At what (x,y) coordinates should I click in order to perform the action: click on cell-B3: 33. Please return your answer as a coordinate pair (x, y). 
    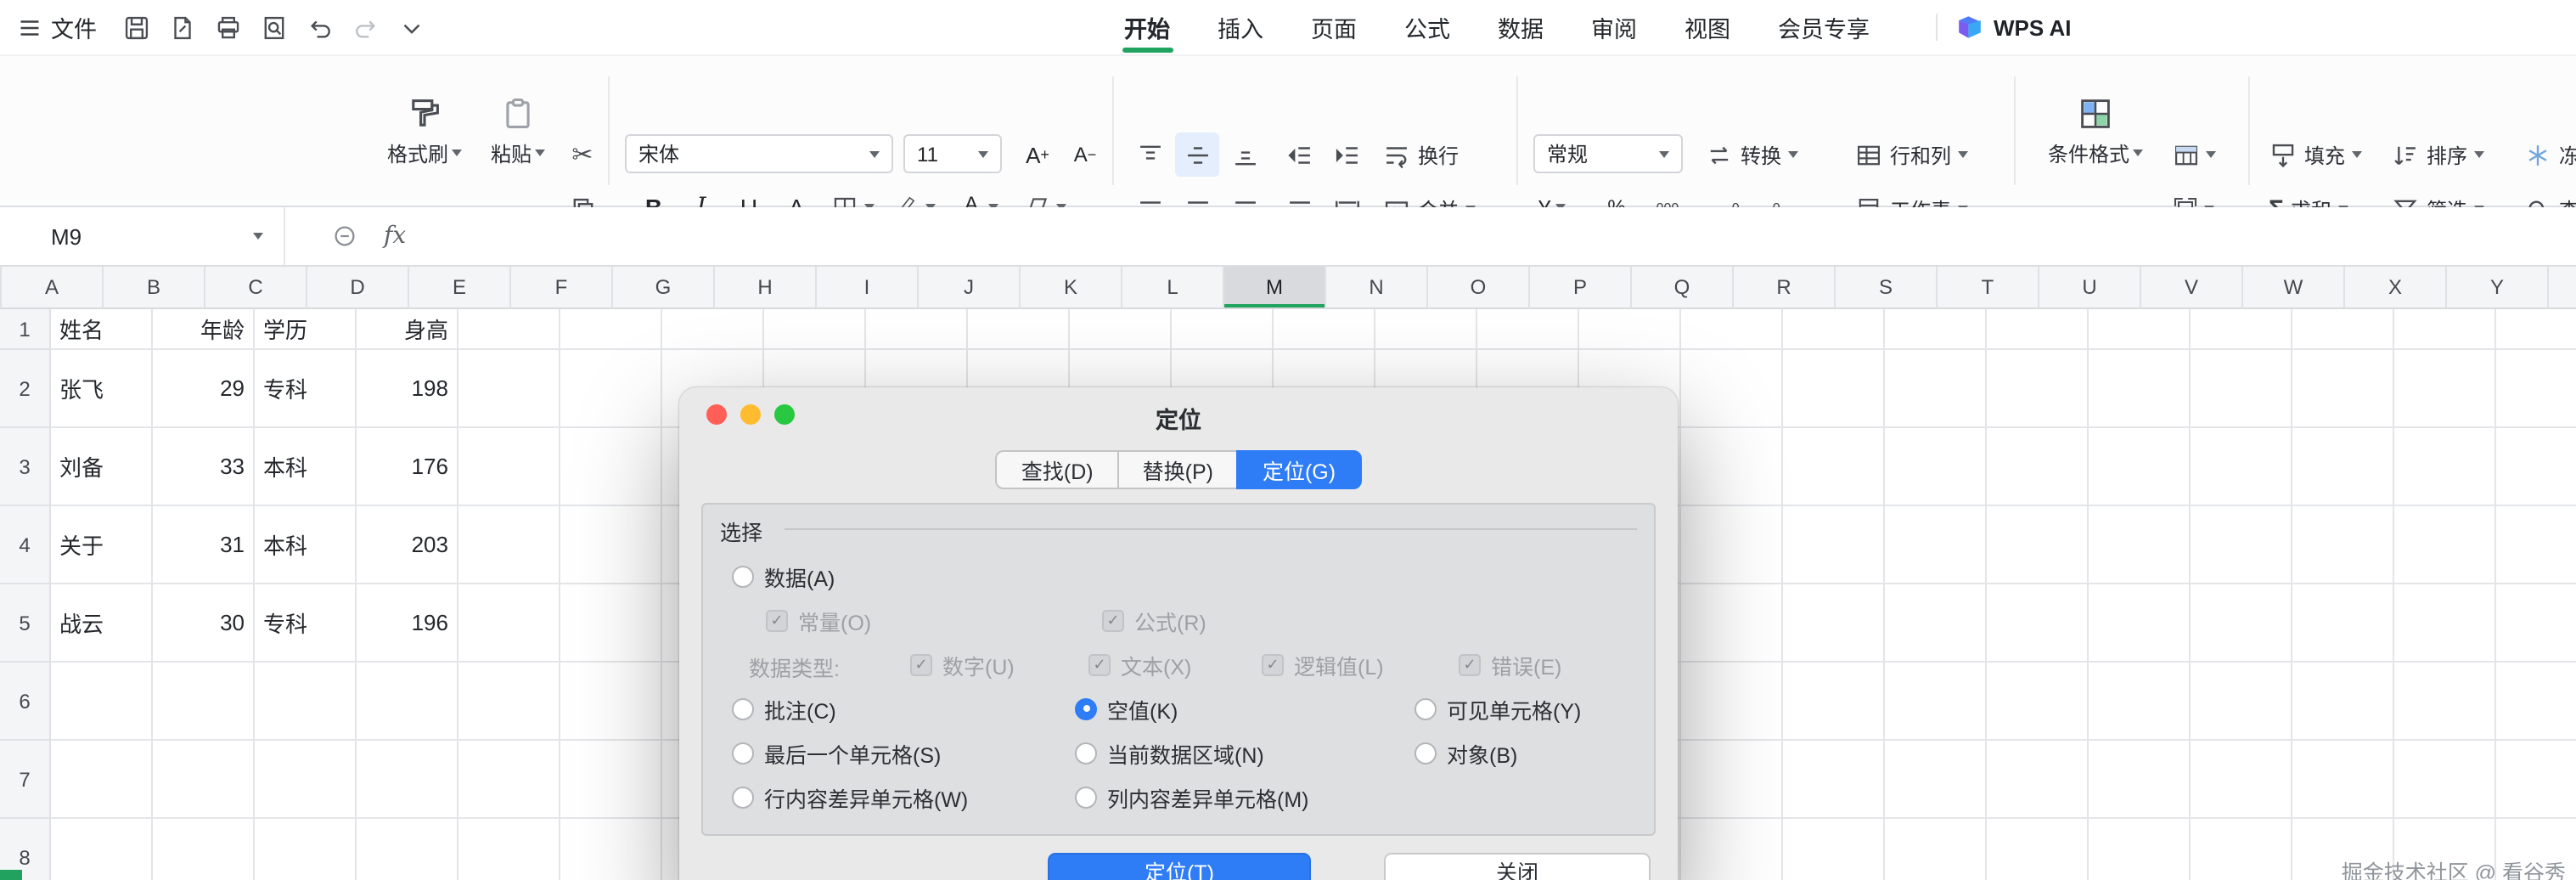
    Looking at the image, I should click on (204, 467).